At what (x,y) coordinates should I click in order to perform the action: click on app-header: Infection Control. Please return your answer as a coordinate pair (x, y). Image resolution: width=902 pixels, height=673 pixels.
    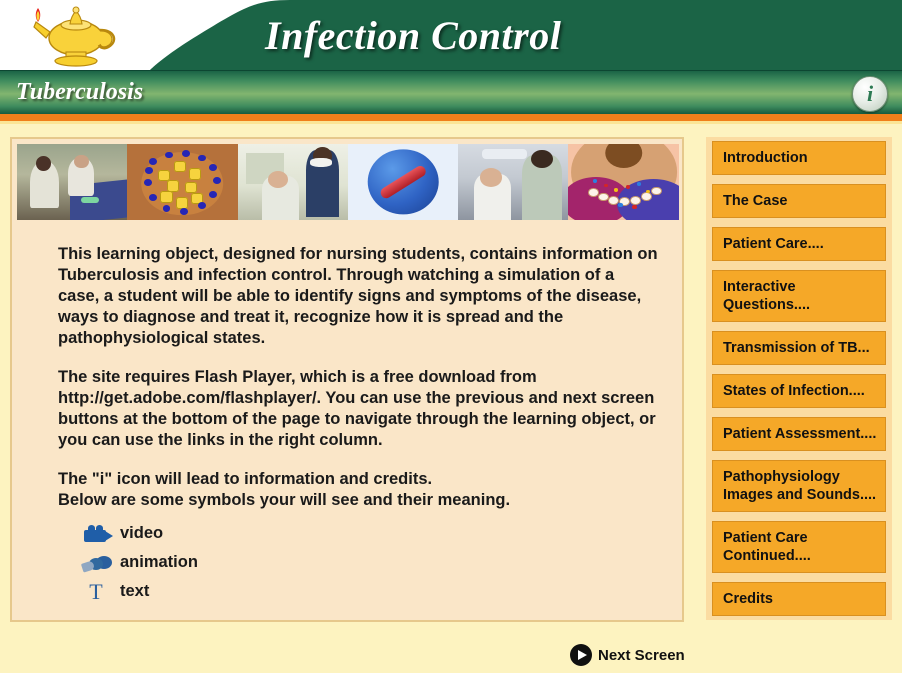
    Looking at the image, I should click on (451, 35).